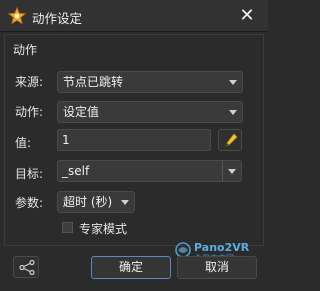 This screenshot has height=291, width=320. What do you see at coordinates (67, 227) in the screenshot?
I see `expert-mode-checkbox` at bounding box center [67, 227].